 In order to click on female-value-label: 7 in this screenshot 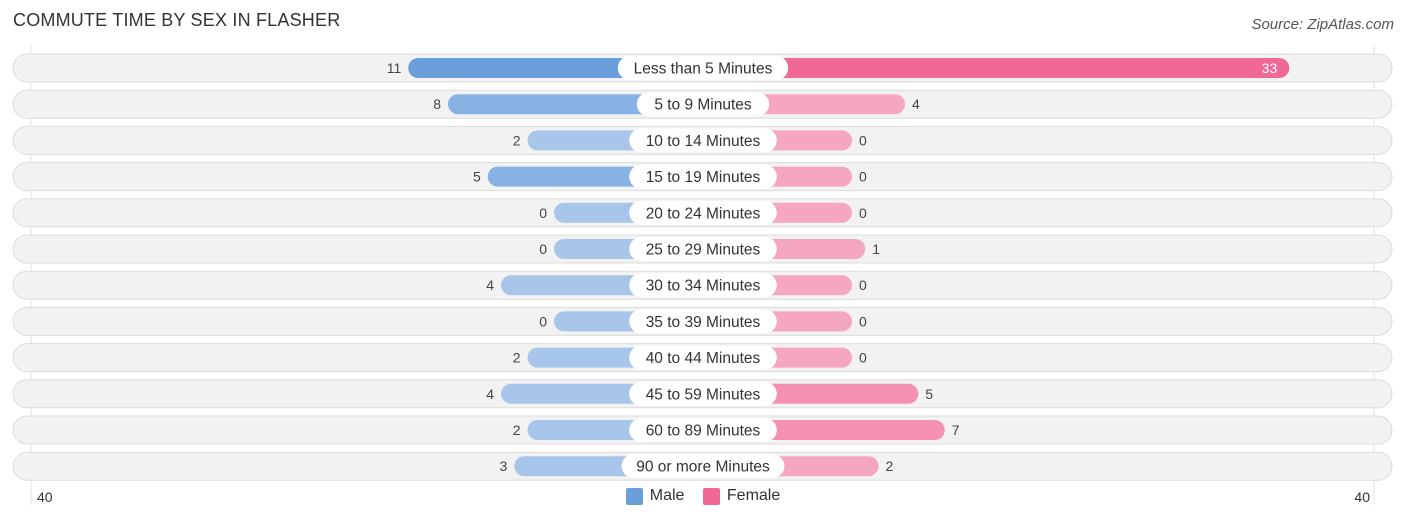, I will do `click(956, 430)`.